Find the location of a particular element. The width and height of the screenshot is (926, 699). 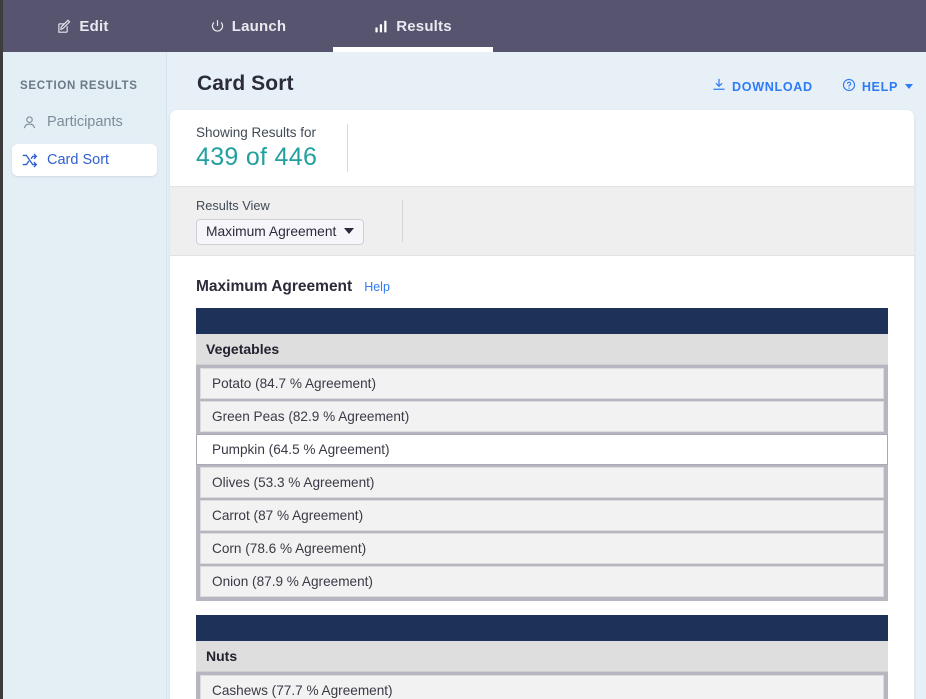

tab-results-label: Results is located at coordinates (424, 26).